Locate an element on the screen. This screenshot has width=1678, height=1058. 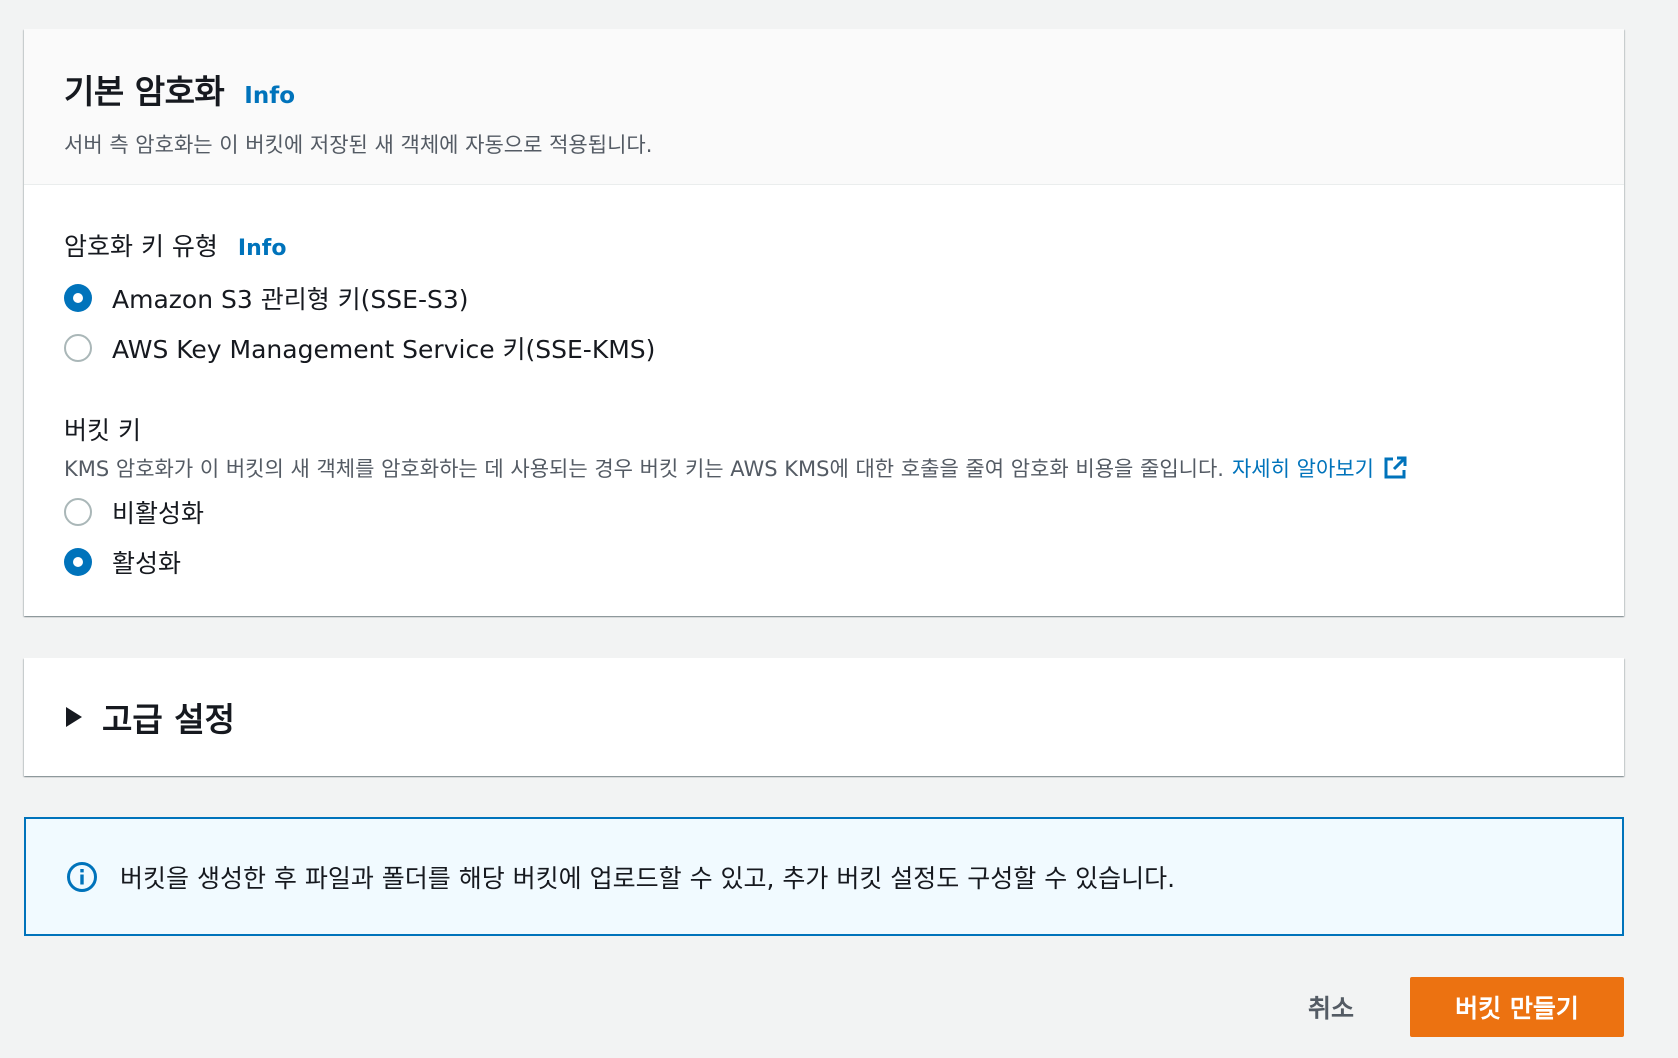
advanced-settings-panel: 고급 설정 is located at coordinates (824, 717).